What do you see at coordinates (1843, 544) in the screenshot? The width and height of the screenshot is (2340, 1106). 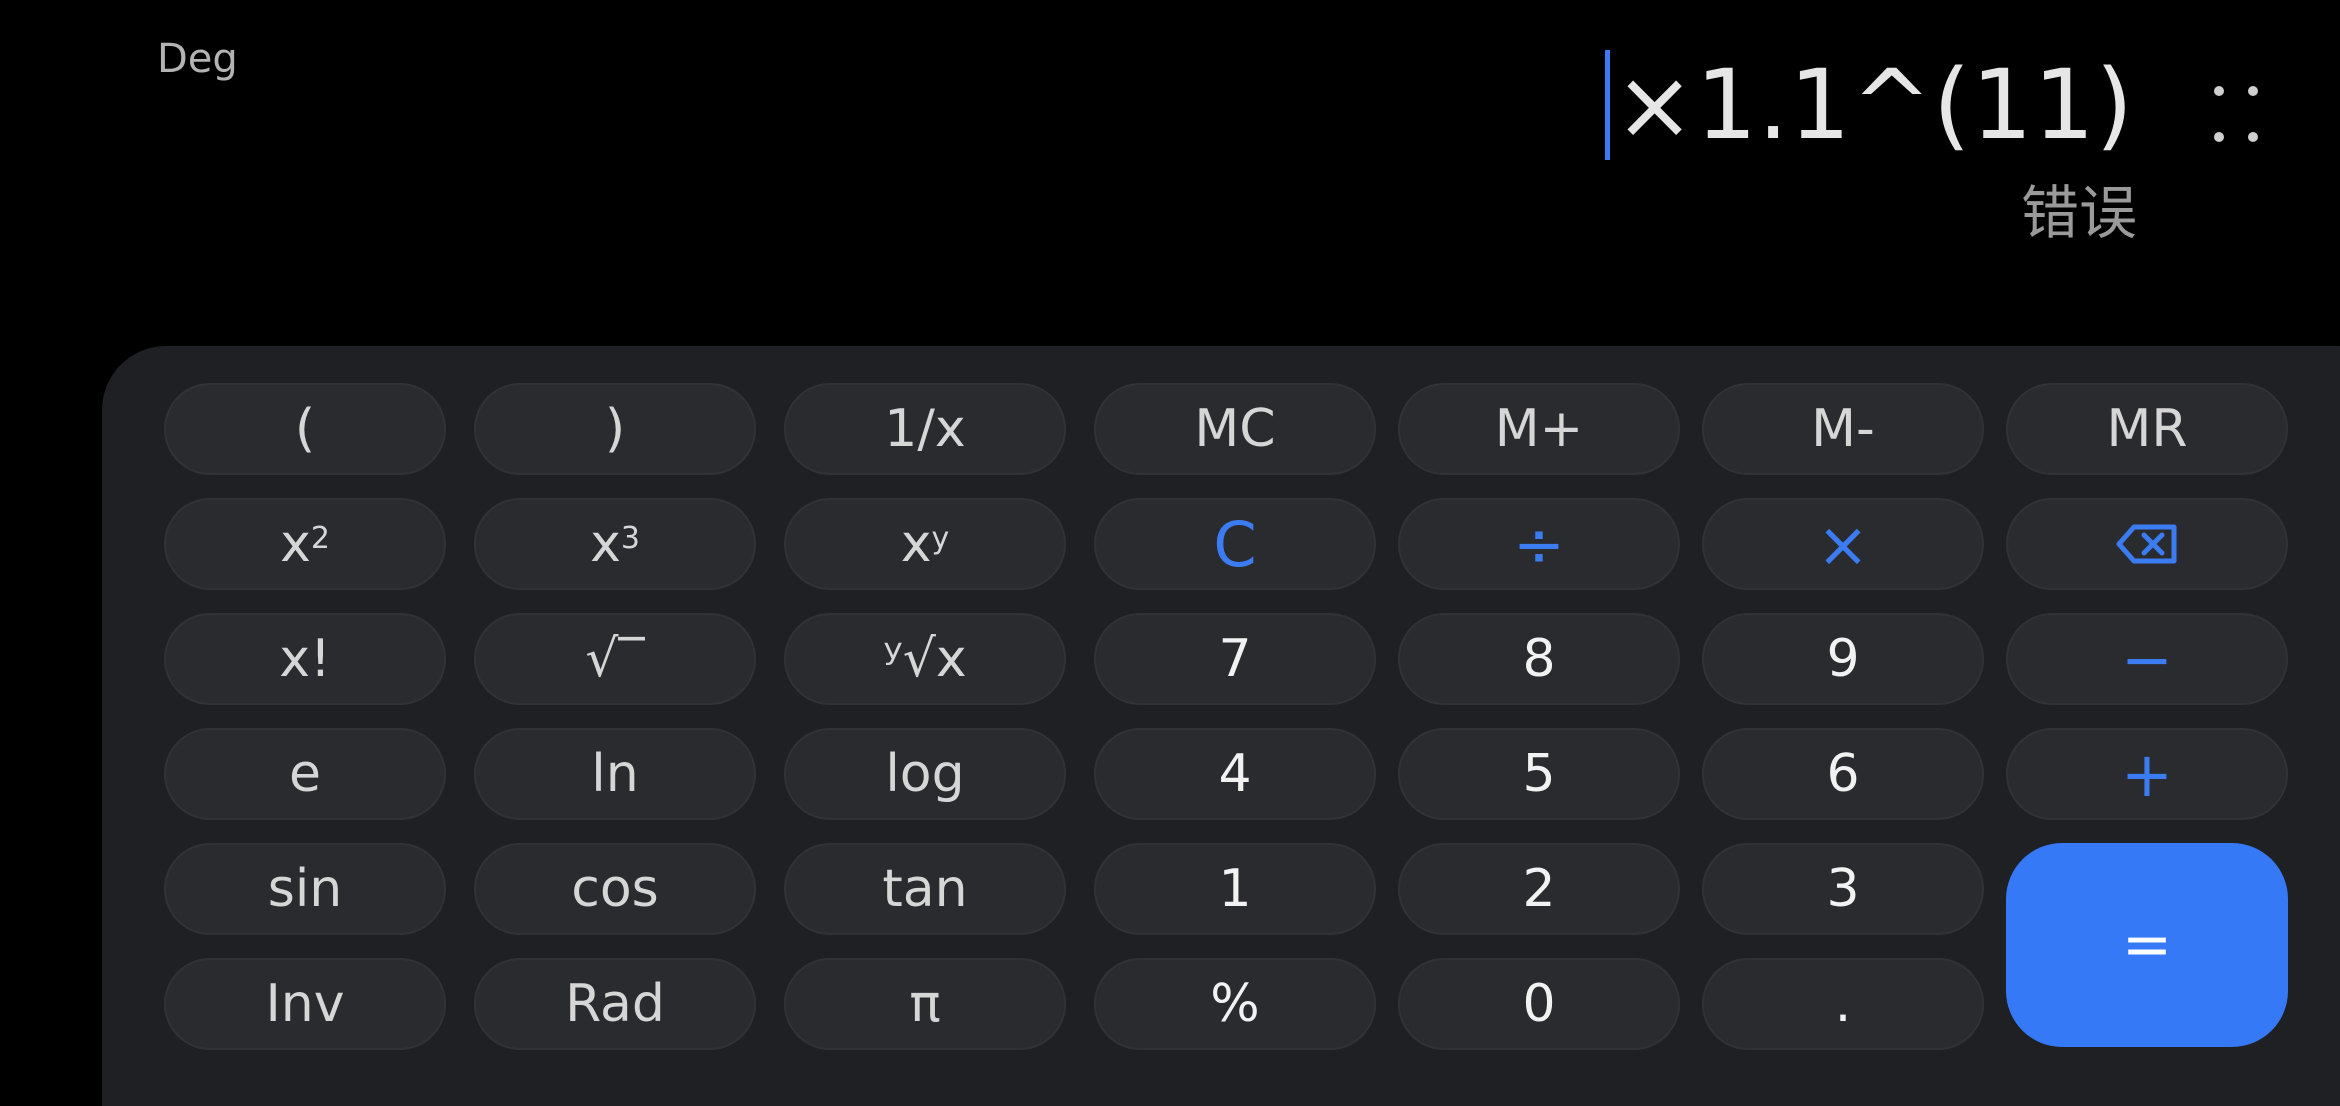 I see `multiply-key: ×` at bounding box center [1843, 544].